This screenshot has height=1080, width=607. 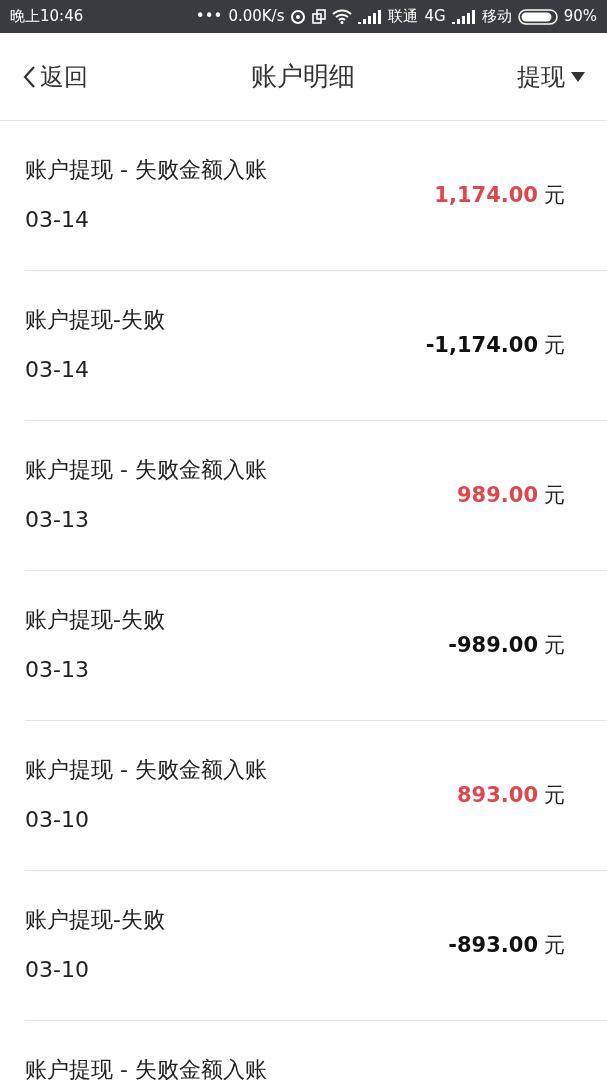 I want to click on caret-down-icon, so click(x=578, y=76).